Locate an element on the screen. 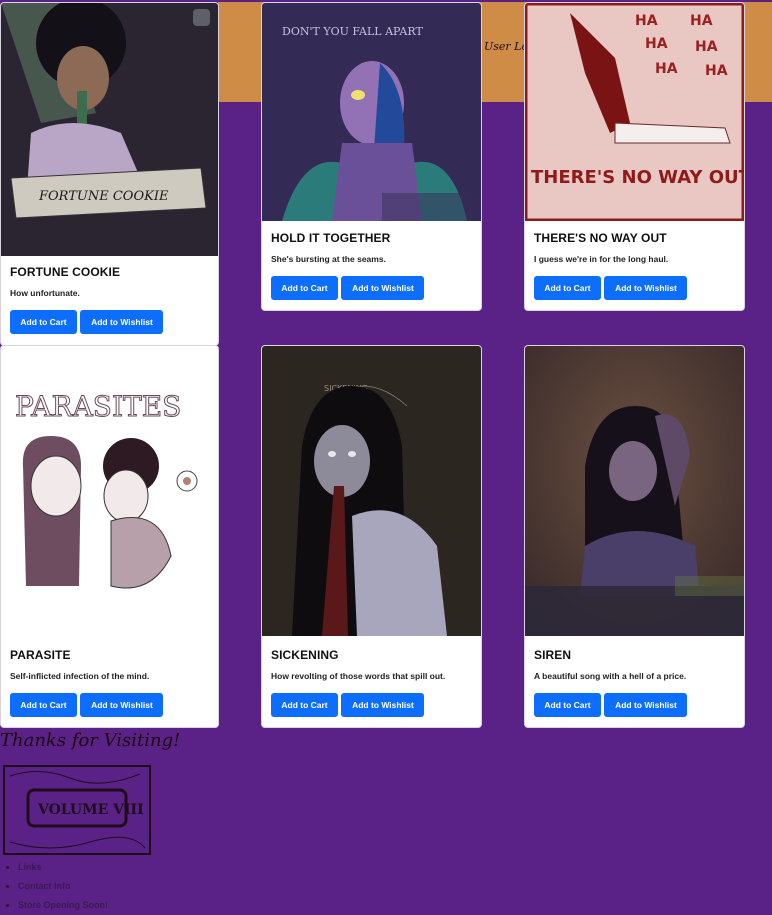 The height and width of the screenshot is (915, 772). footer-link-contact: Contact Info is located at coordinates (63, 886).